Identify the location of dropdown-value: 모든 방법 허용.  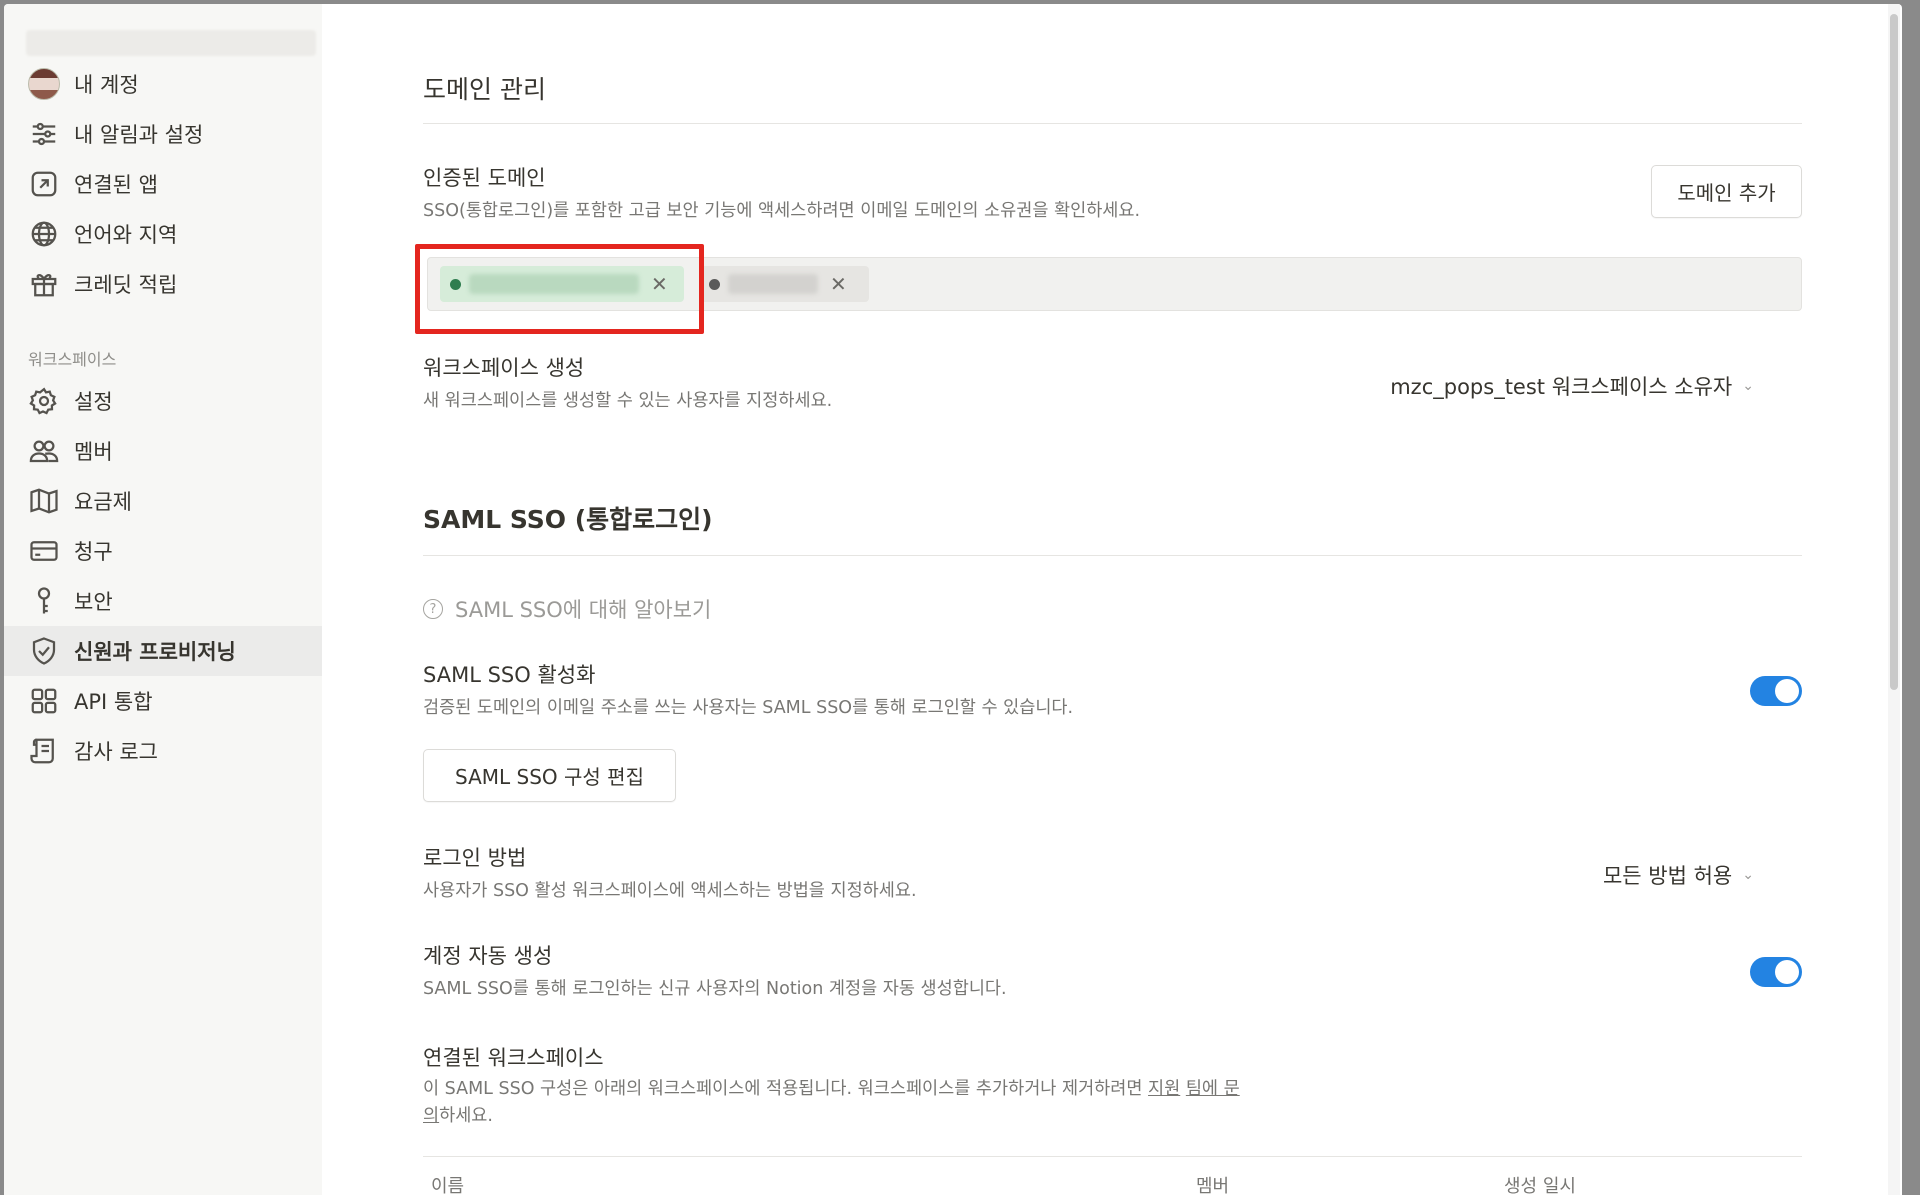
(1667, 876).